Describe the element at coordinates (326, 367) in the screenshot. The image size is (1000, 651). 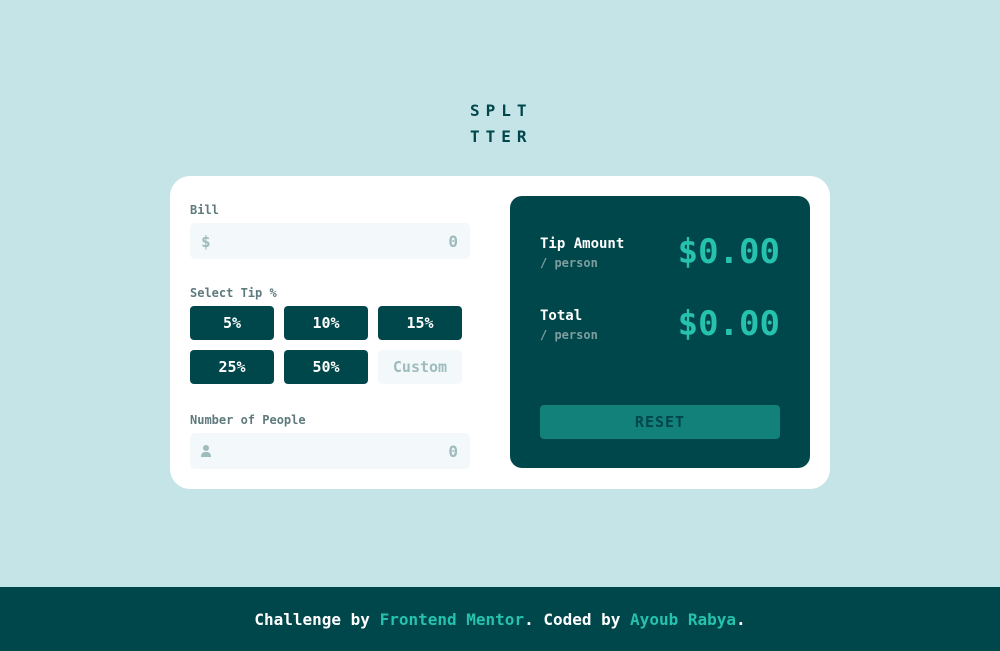
I see `tip-button-50: 50%` at that location.